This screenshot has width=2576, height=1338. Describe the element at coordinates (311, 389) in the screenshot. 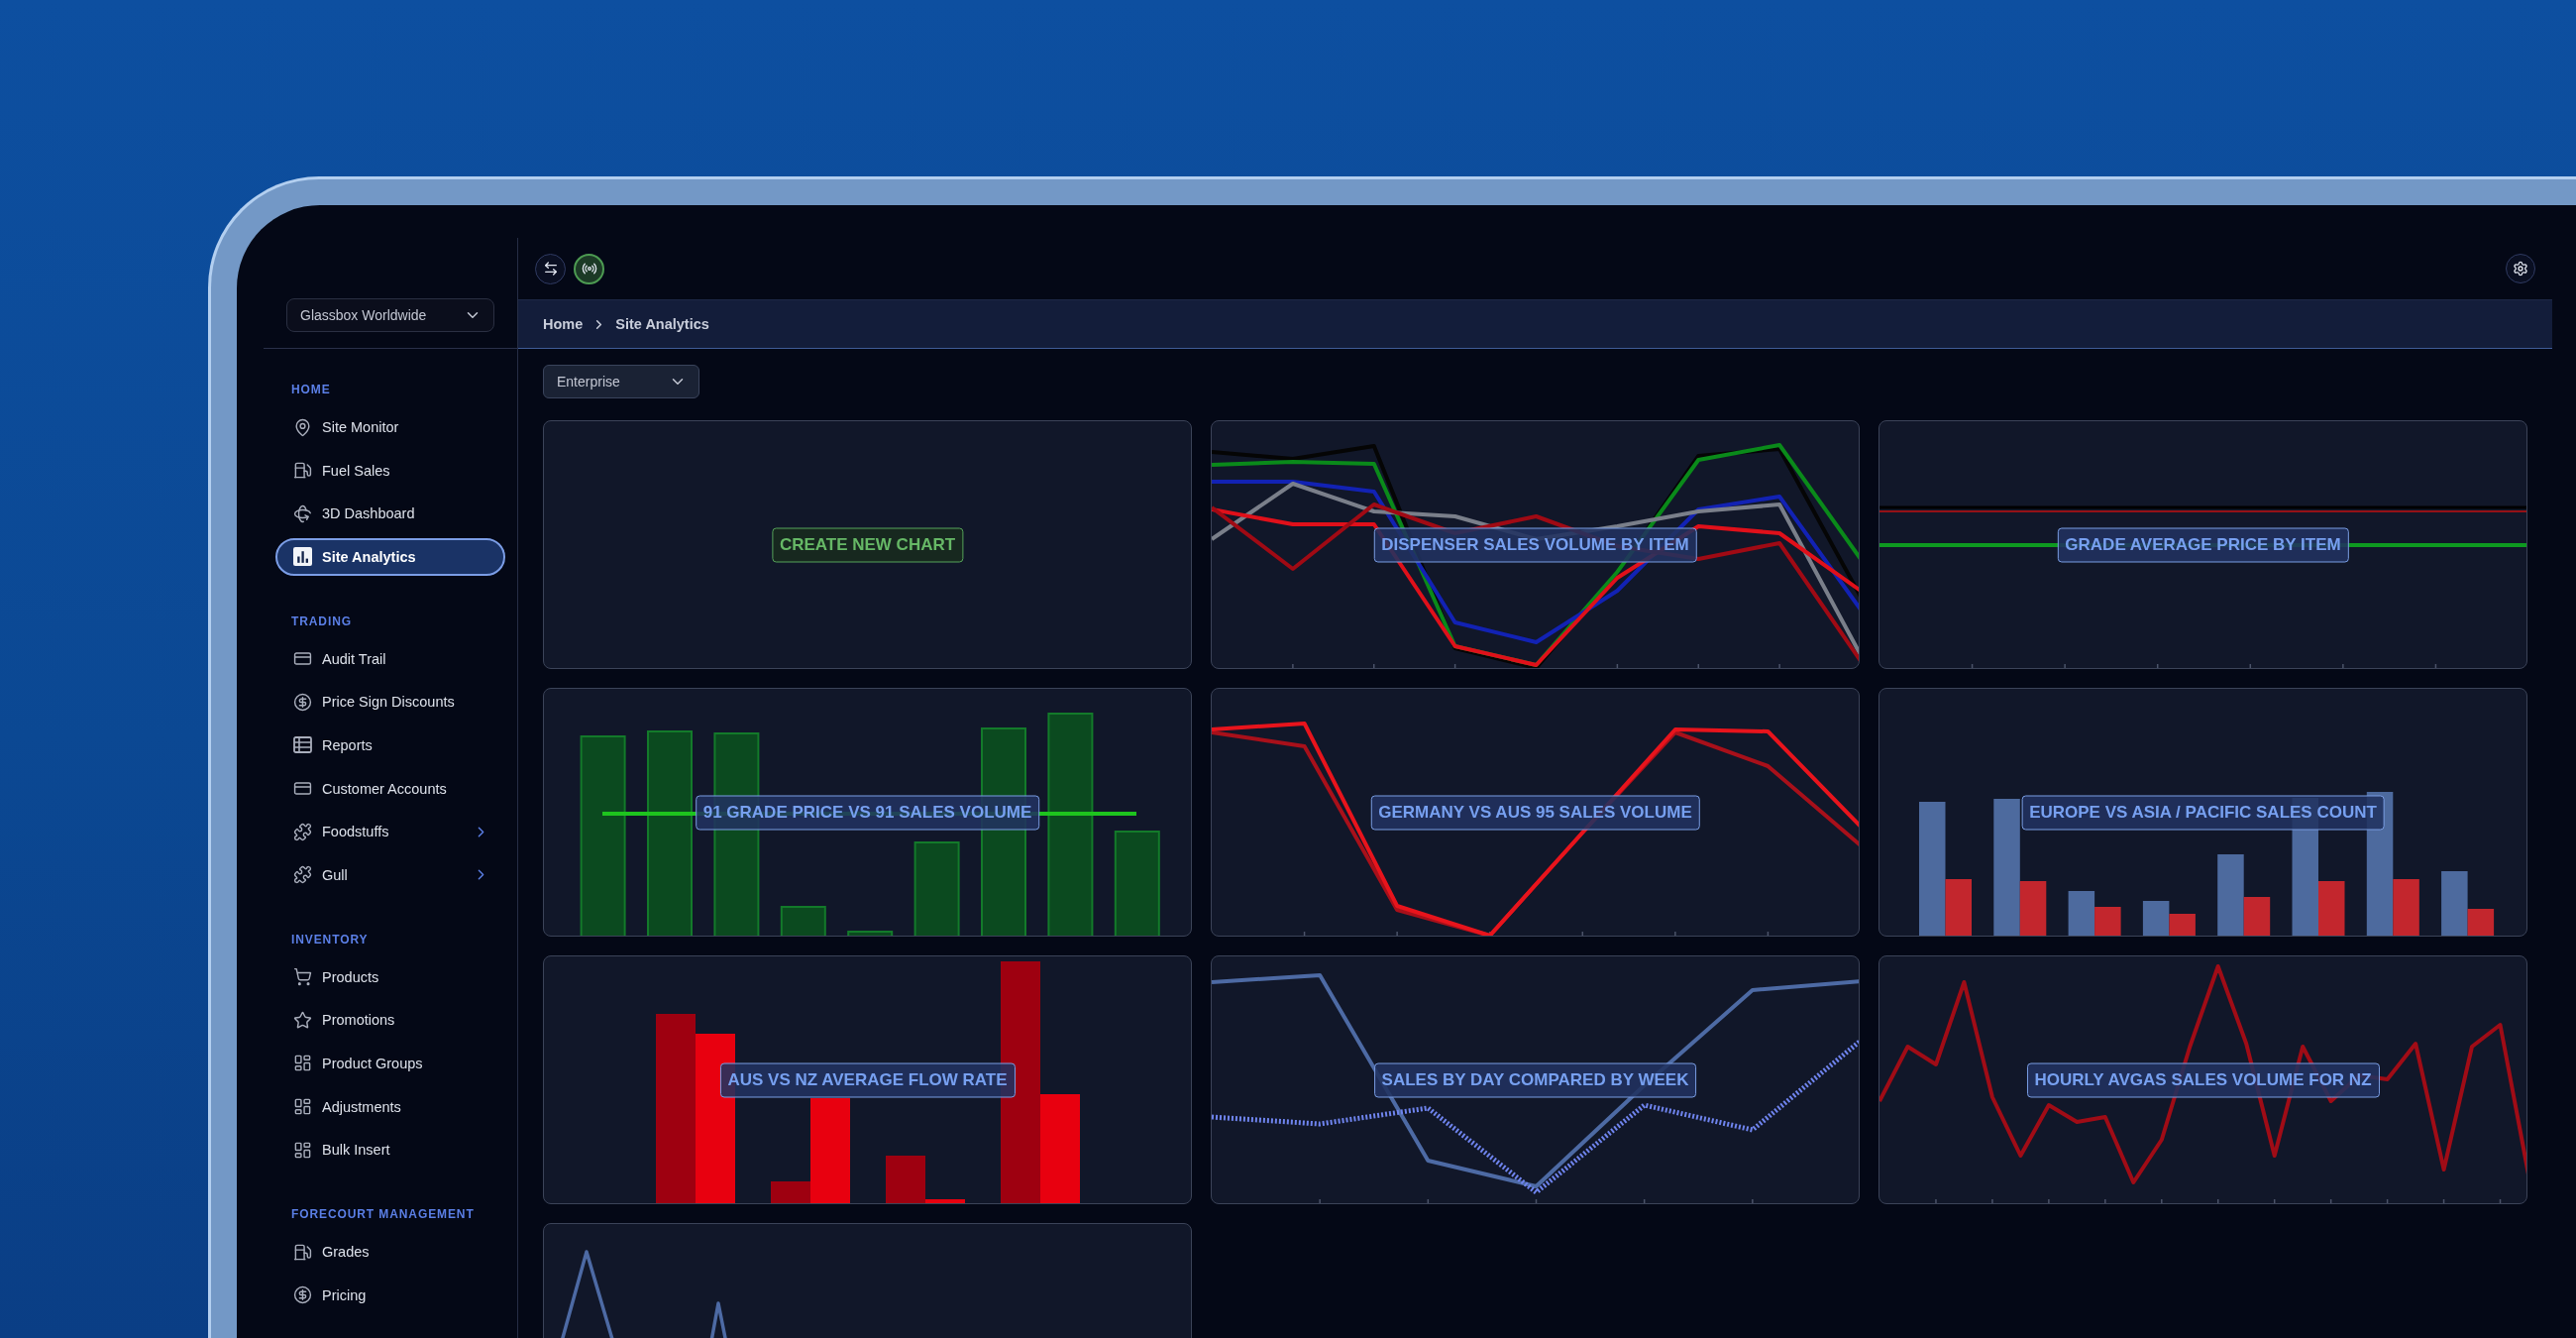

I see `section-heading: HOME` at that location.